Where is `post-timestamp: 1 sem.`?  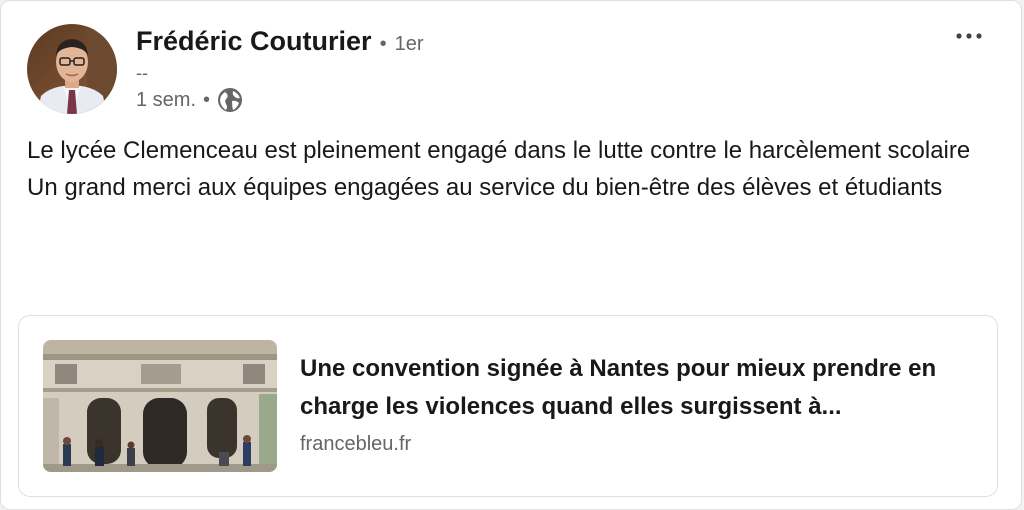 post-timestamp: 1 sem. is located at coordinates (166, 99).